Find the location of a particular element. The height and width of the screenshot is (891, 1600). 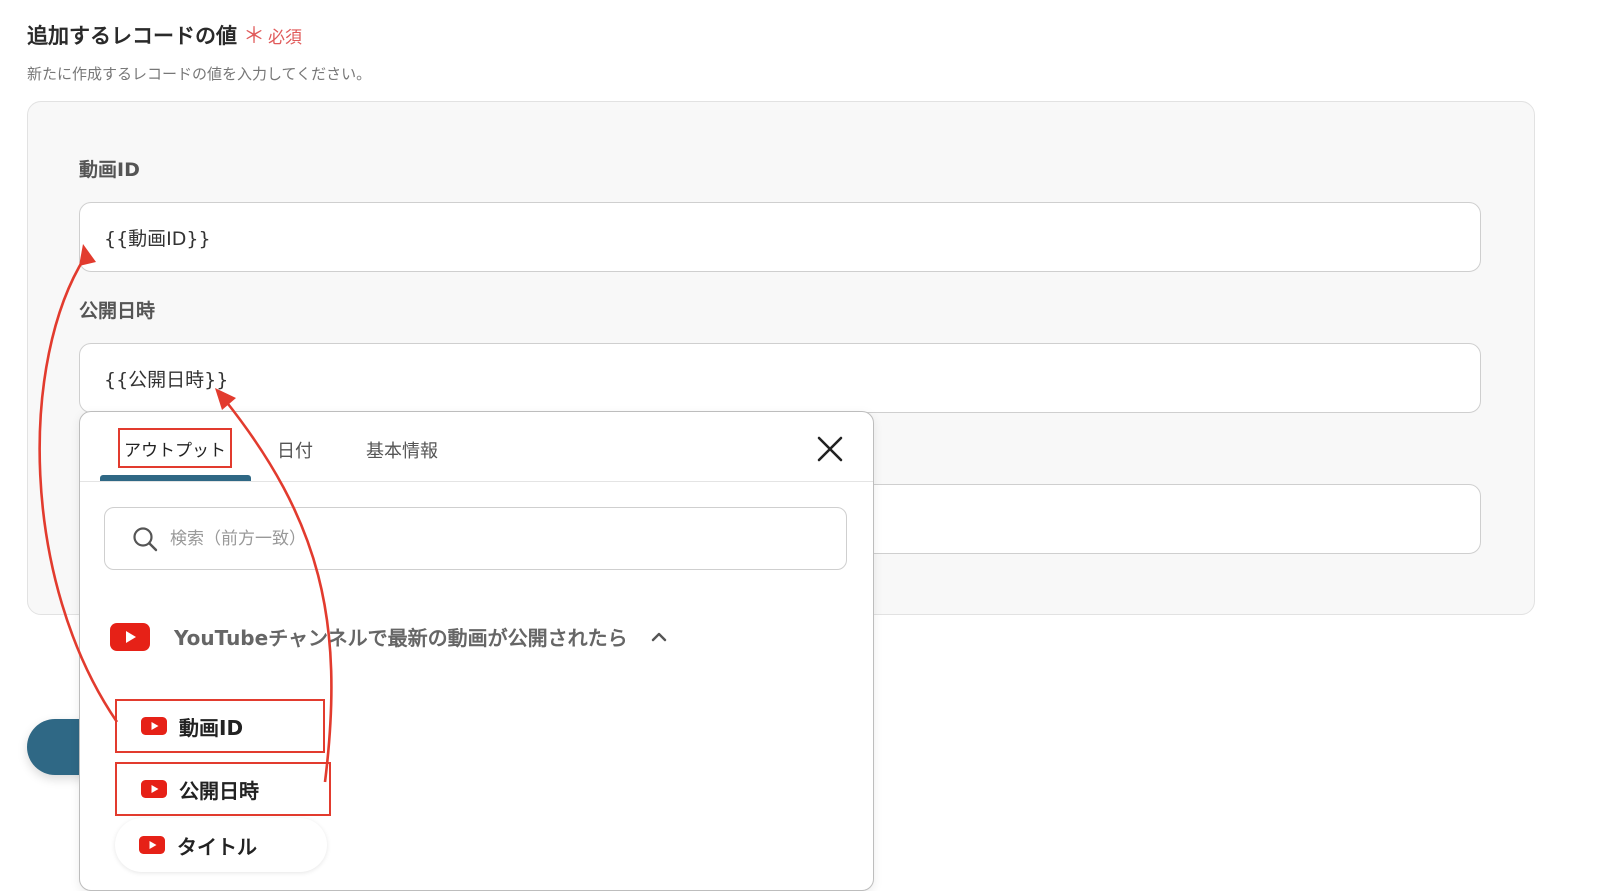

field-label-video-id: 動画ID is located at coordinates (109, 170).